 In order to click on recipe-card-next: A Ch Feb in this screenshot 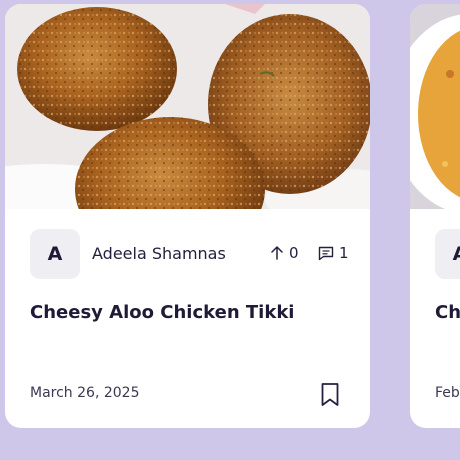, I will do `click(435, 216)`.